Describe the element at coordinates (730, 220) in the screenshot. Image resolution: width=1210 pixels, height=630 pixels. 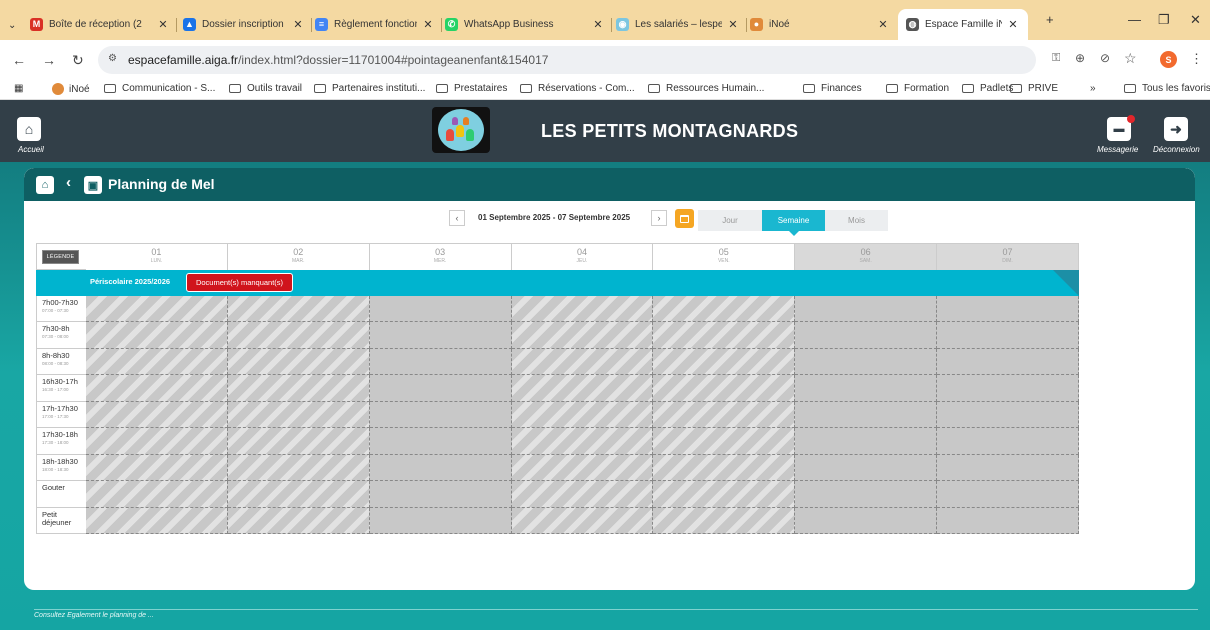
I see `view-day-button: Jour` at that location.